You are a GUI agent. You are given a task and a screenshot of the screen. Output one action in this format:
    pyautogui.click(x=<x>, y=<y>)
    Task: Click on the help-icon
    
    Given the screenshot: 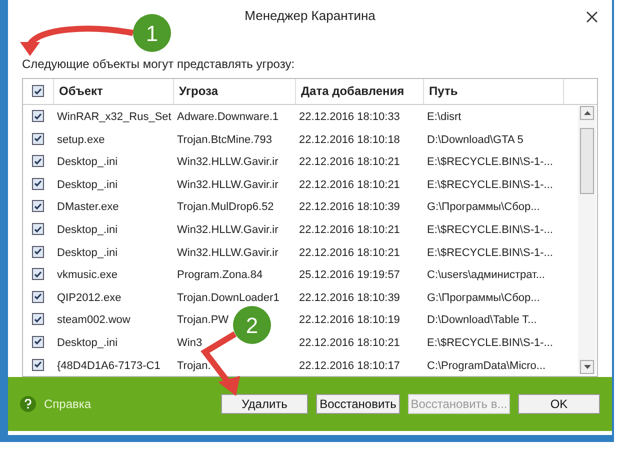 What is the action you would take?
    pyautogui.click(x=28, y=404)
    